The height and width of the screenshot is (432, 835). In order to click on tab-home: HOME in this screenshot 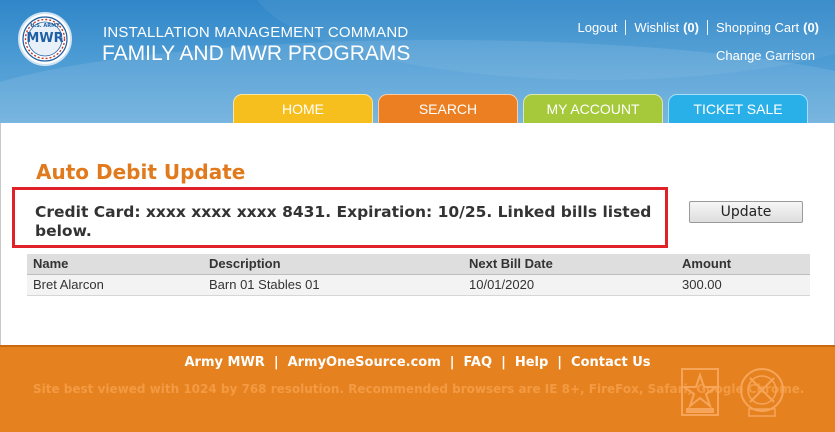, I will do `click(303, 108)`.